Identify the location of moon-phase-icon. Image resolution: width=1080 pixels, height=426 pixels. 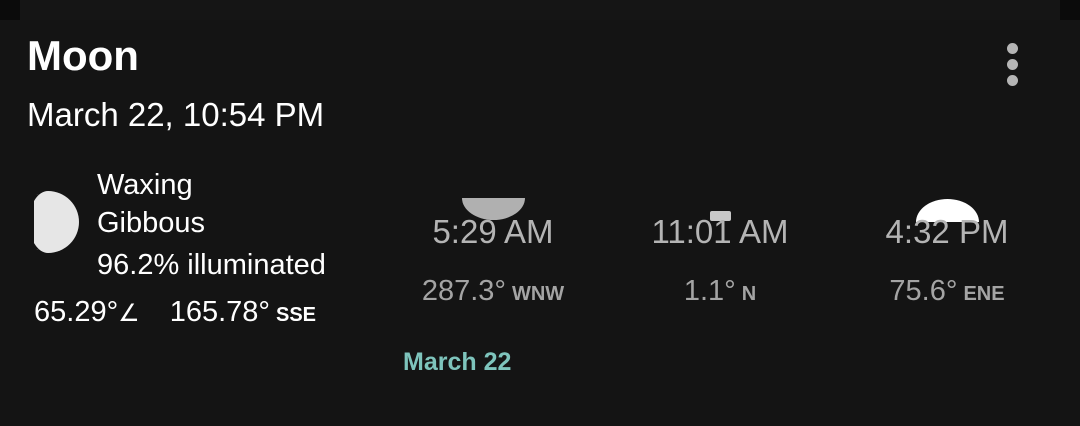
(56, 222).